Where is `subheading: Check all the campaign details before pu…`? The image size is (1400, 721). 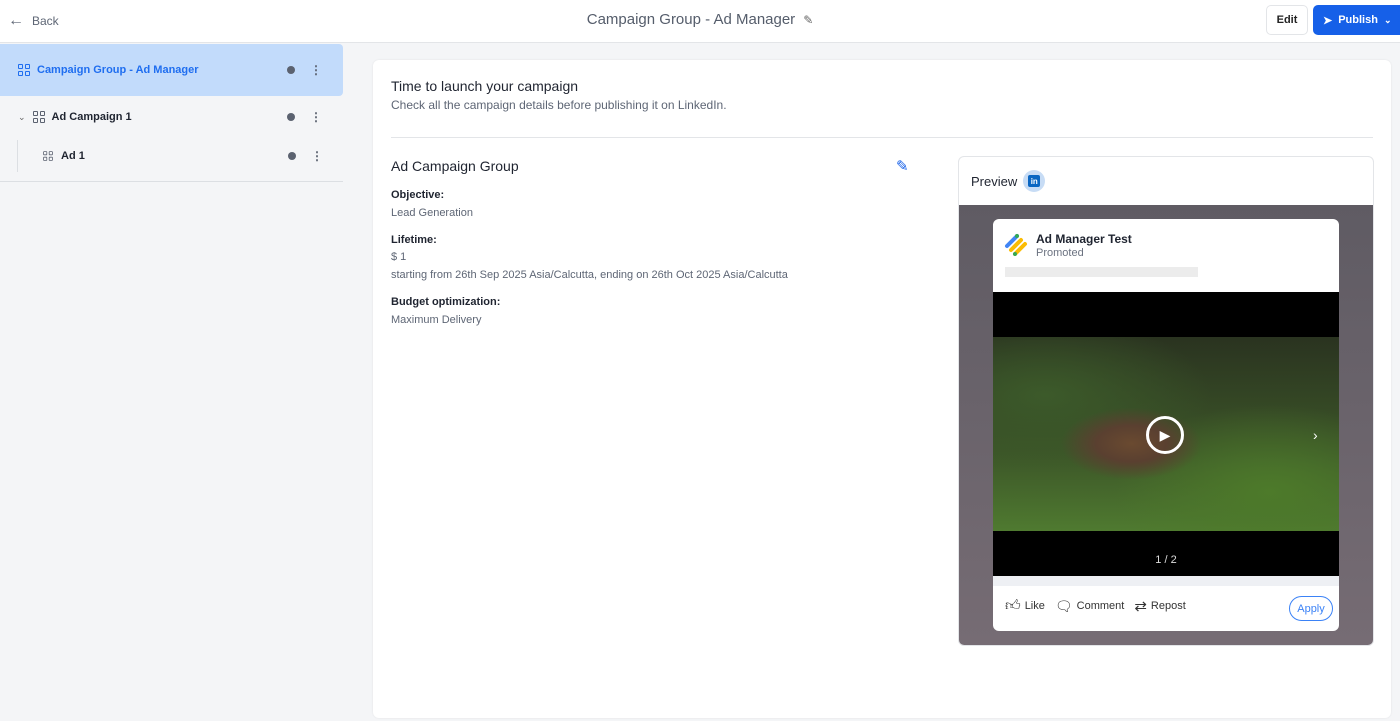
subheading: Check all the campaign details before pu… is located at coordinates (559, 105).